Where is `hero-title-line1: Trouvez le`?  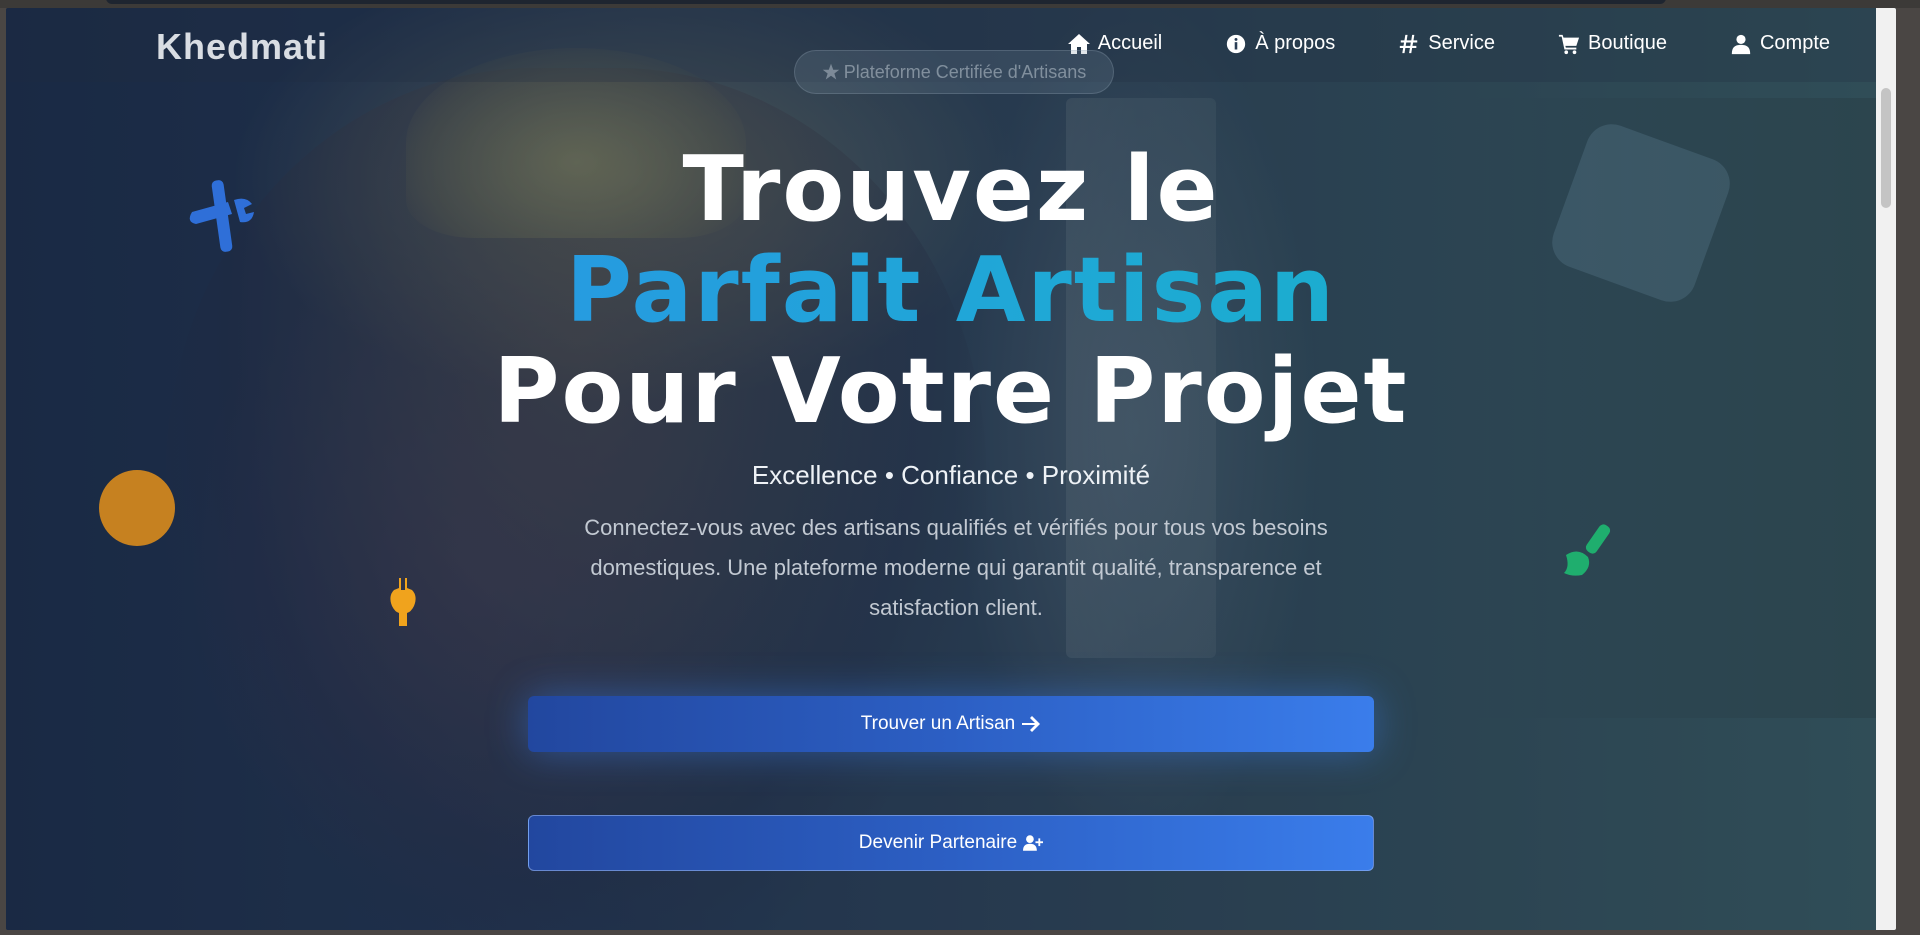 hero-title-line1: Trouvez le is located at coordinates (951, 189).